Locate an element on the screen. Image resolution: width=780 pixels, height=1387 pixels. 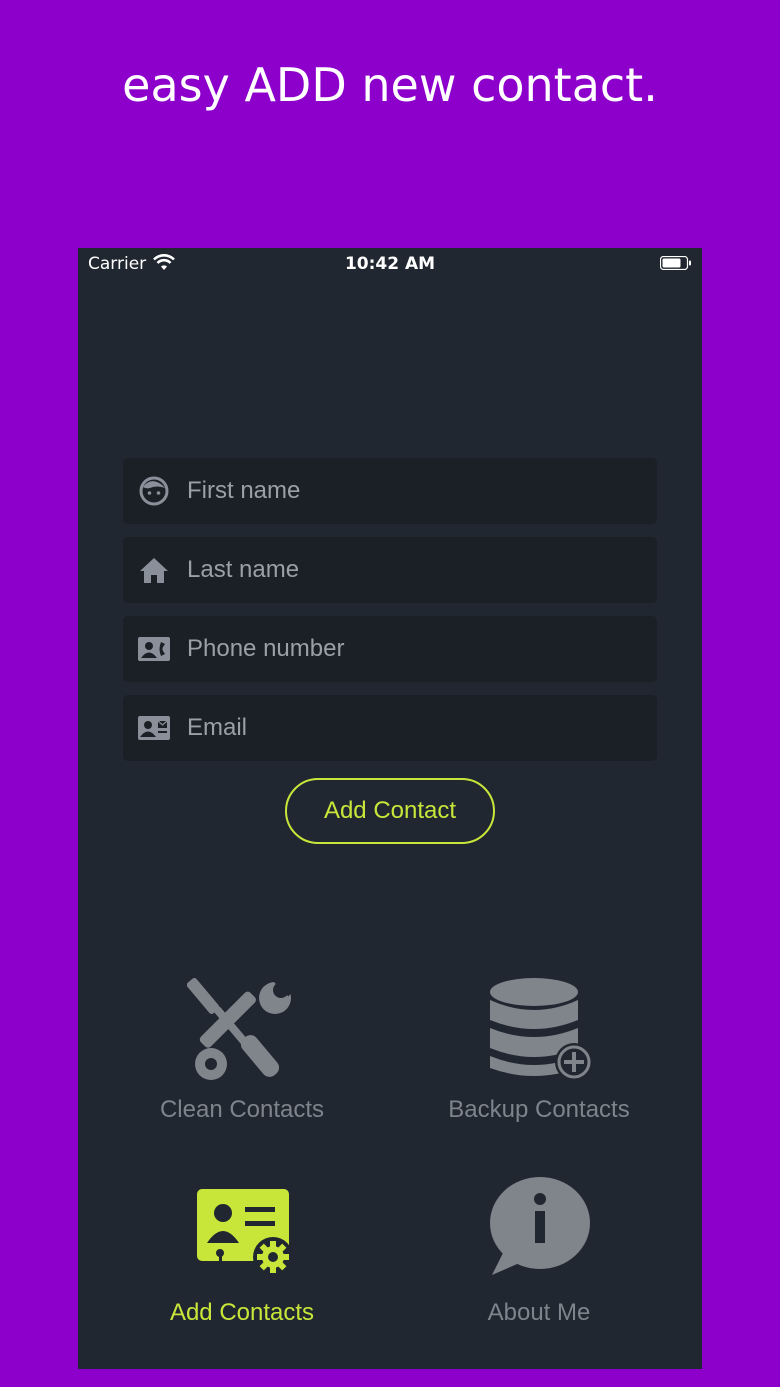
email-field: Email is located at coordinates (390, 728).